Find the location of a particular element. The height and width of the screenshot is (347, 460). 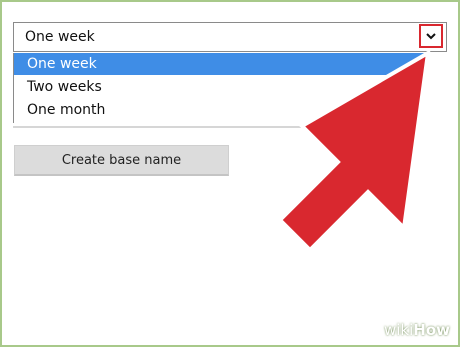

brand-part1: wiki is located at coordinates (398, 330).